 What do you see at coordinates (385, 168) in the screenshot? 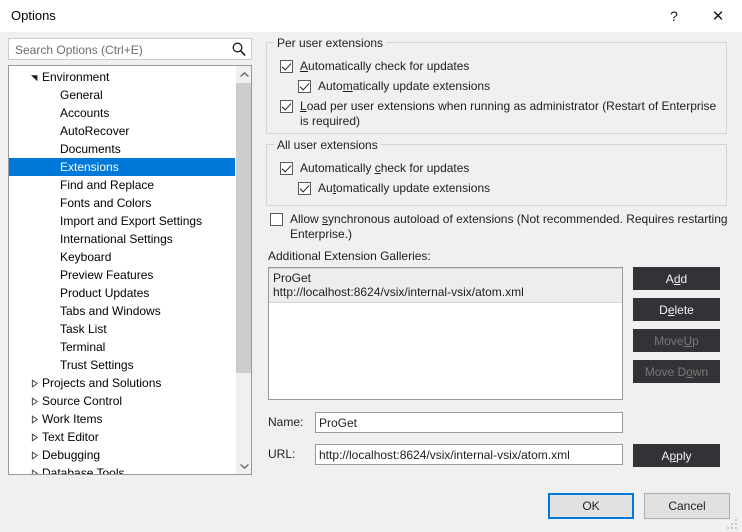
I see `all-user-auto-check-updates-label: Automatically check for updates` at bounding box center [385, 168].